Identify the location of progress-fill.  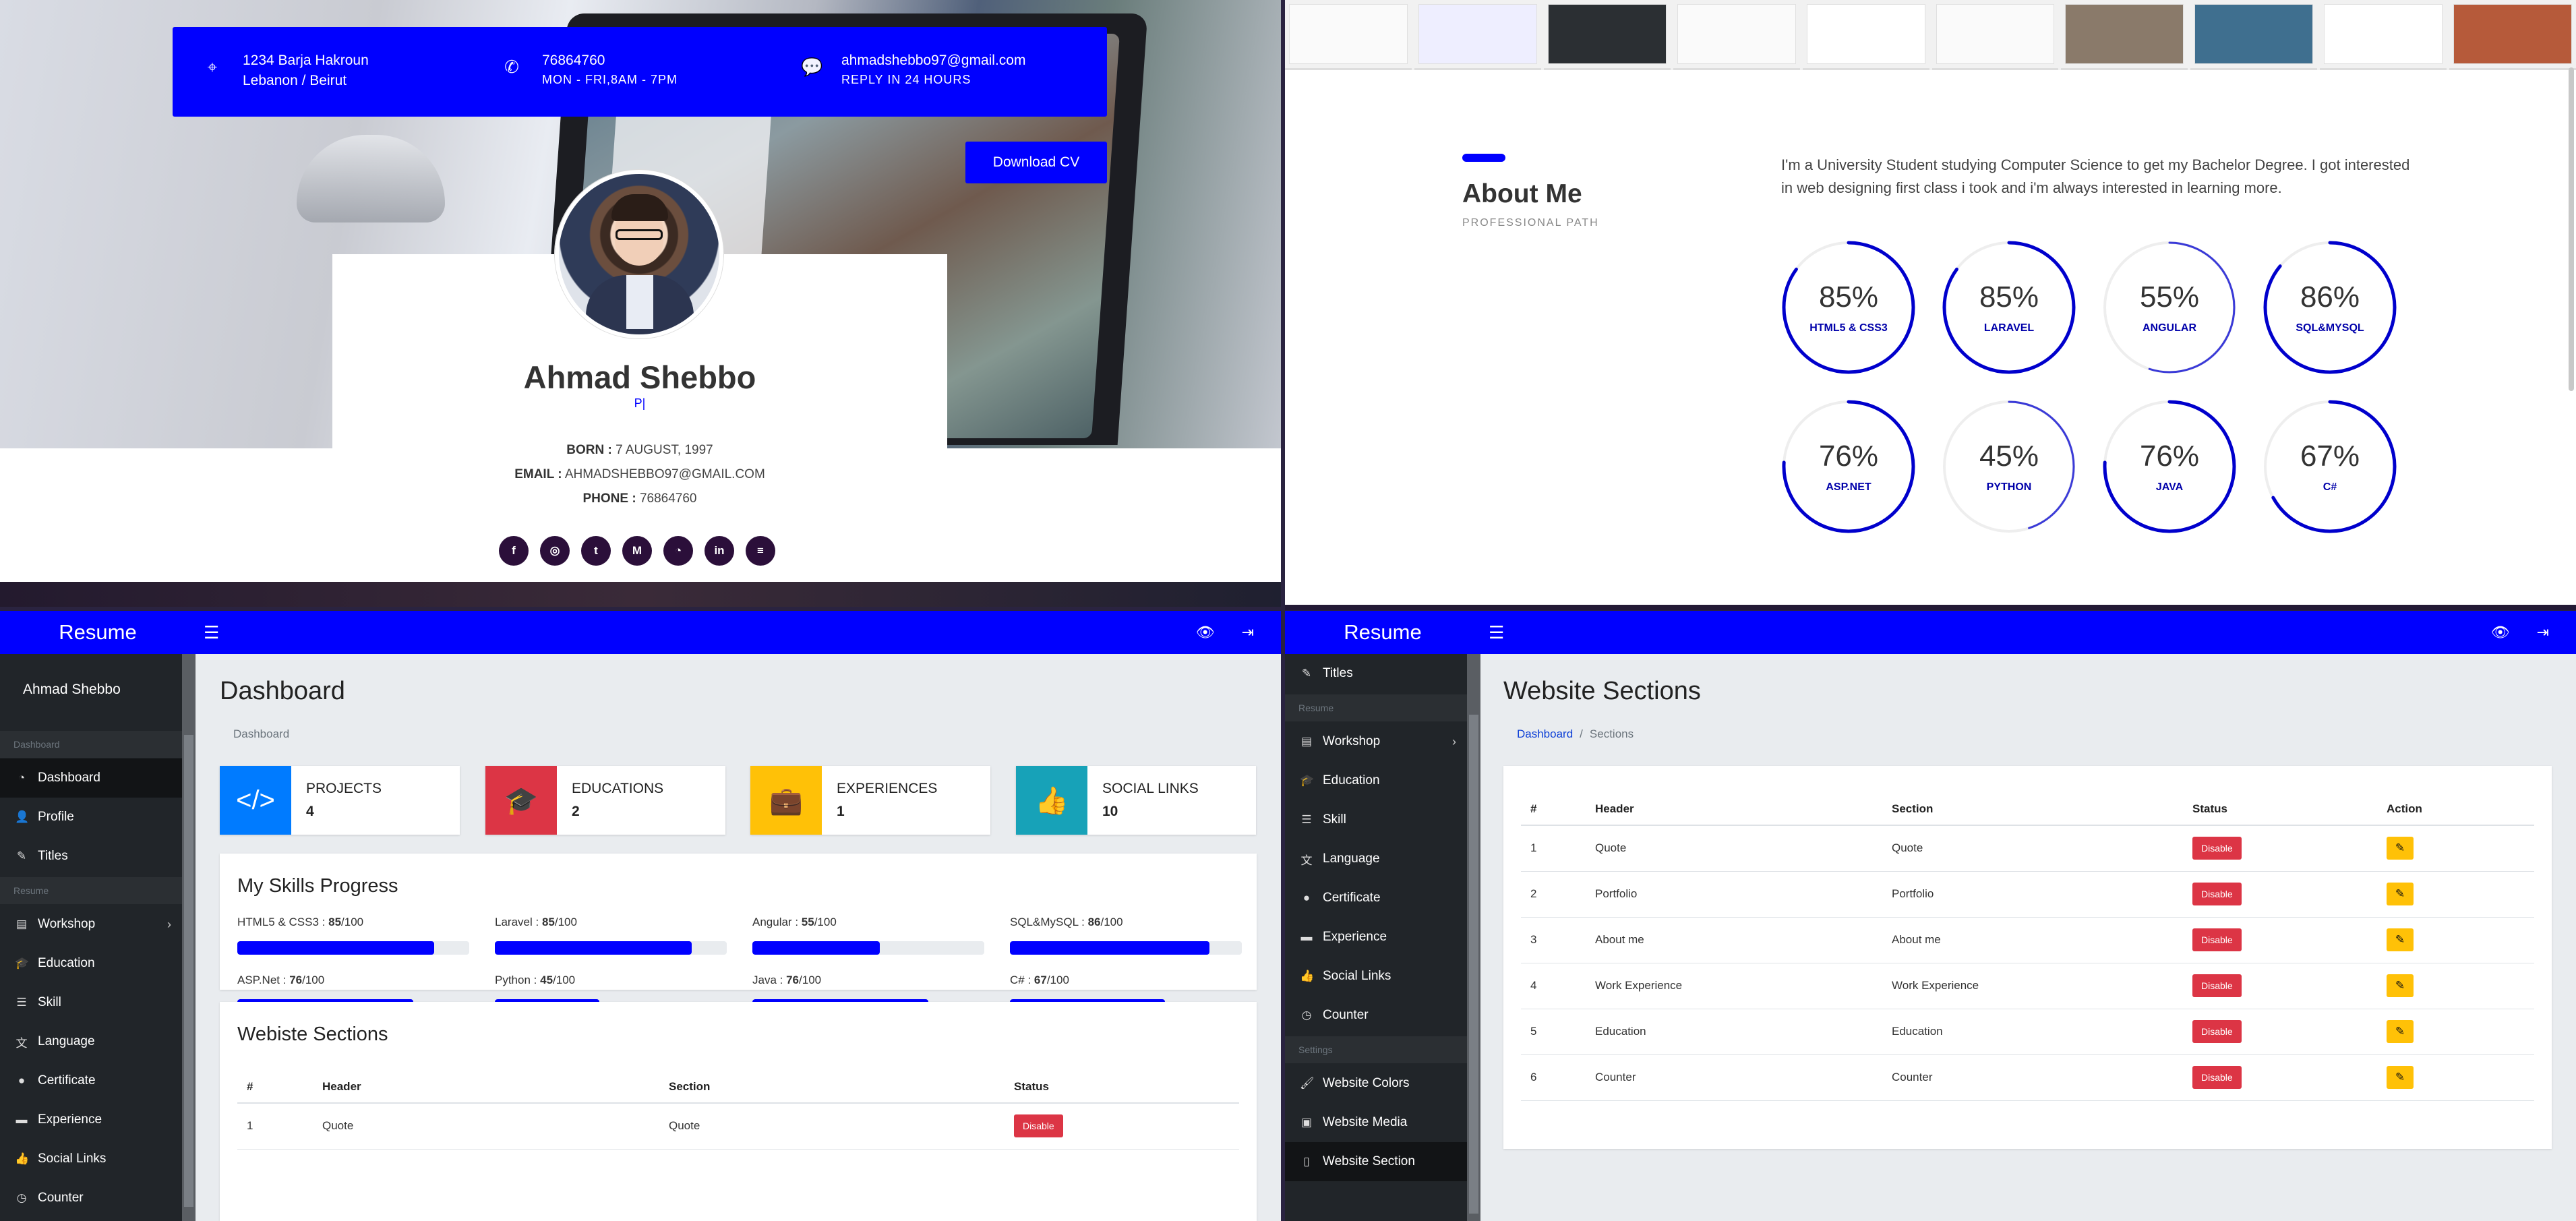
(1109, 948).